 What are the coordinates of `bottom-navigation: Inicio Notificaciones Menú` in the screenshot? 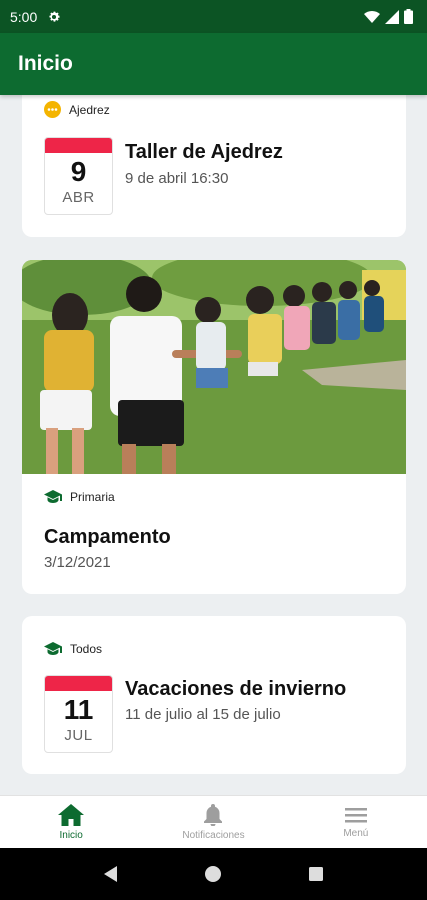 It's located at (213, 821).